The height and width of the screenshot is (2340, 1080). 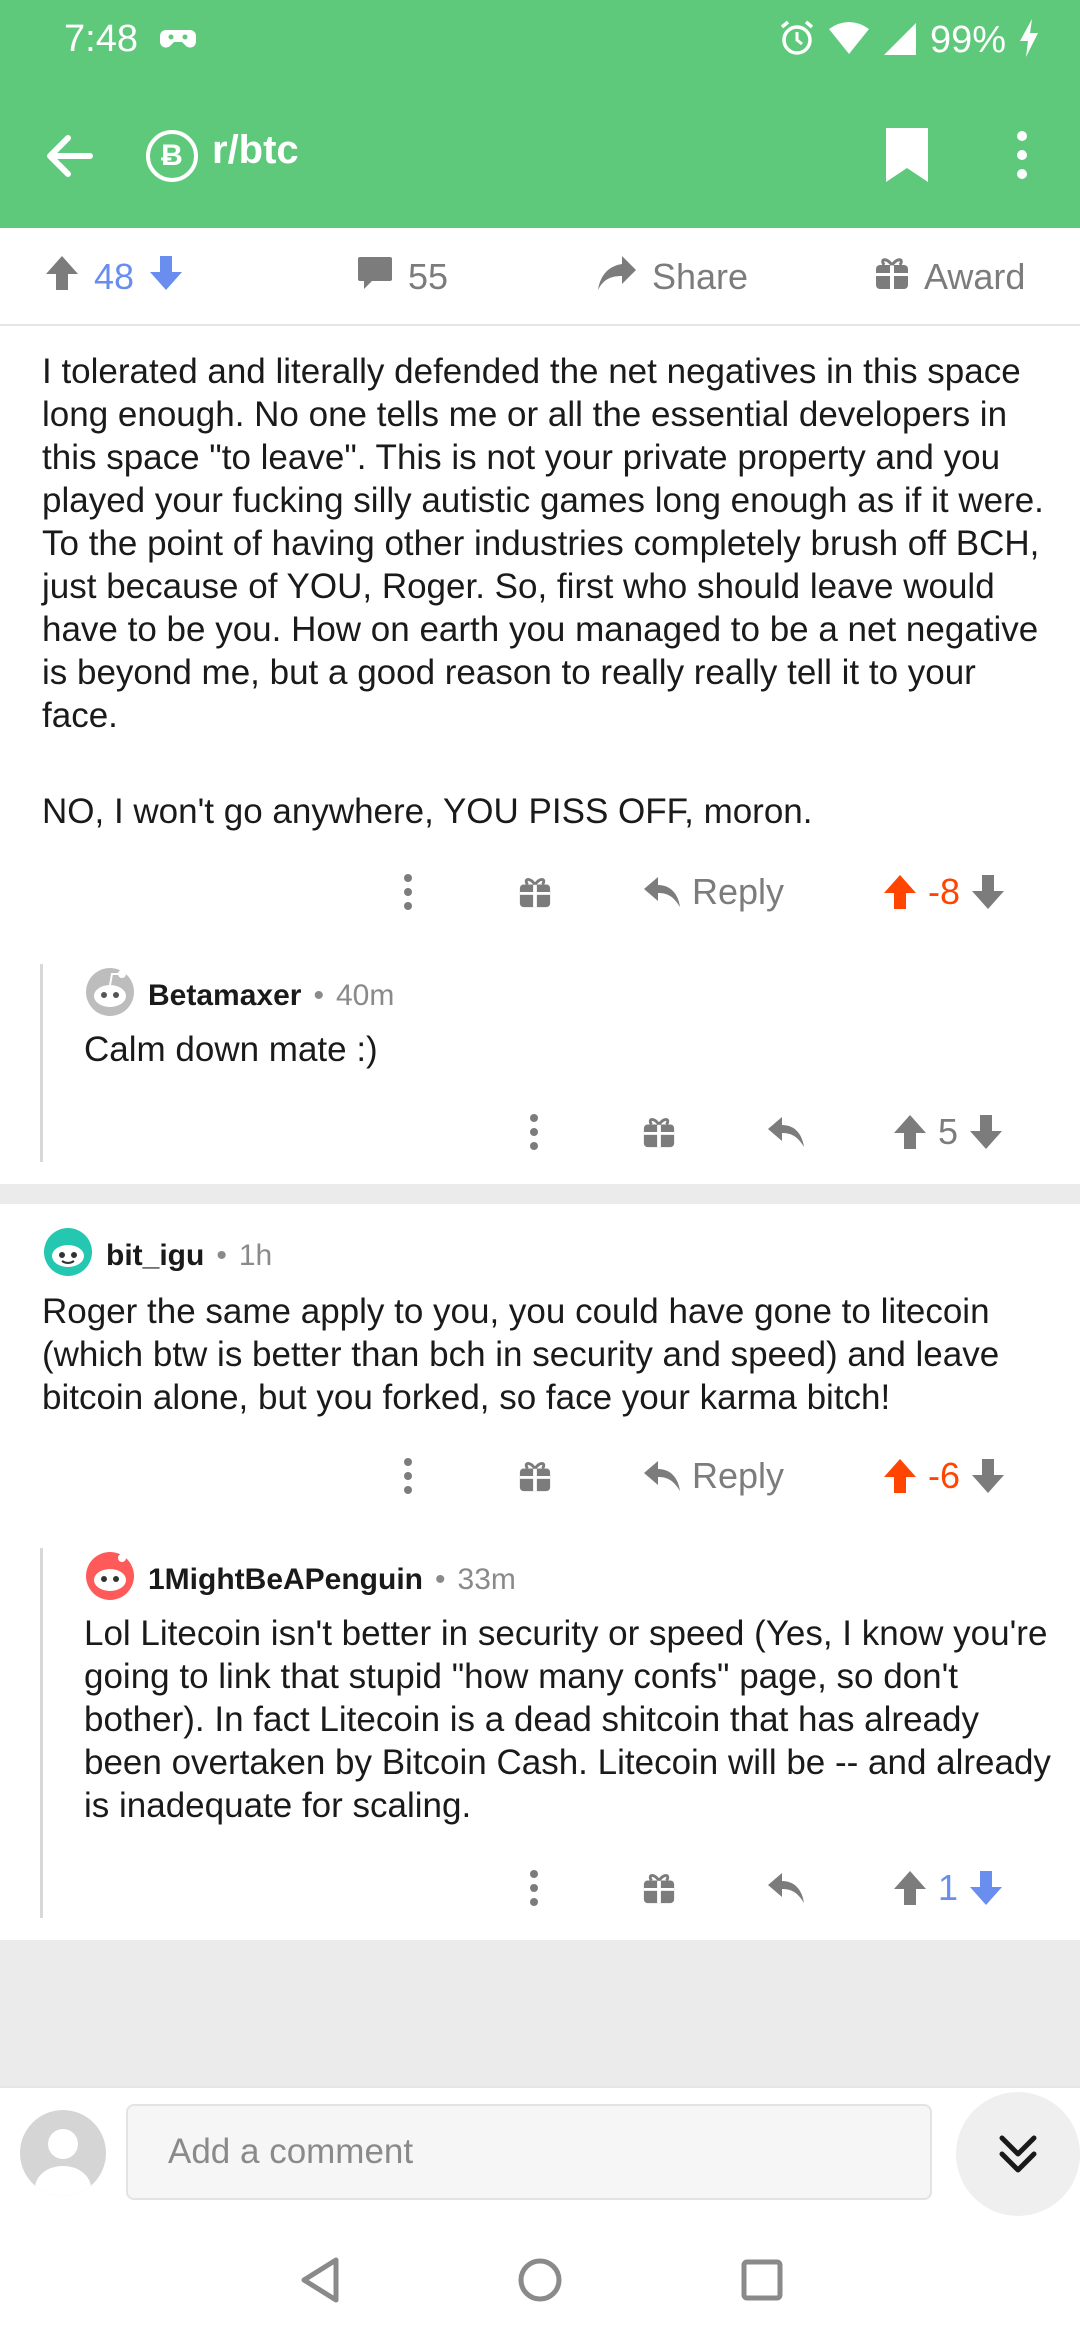 What do you see at coordinates (700, 276) in the screenshot?
I see `share-label: Share` at bounding box center [700, 276].